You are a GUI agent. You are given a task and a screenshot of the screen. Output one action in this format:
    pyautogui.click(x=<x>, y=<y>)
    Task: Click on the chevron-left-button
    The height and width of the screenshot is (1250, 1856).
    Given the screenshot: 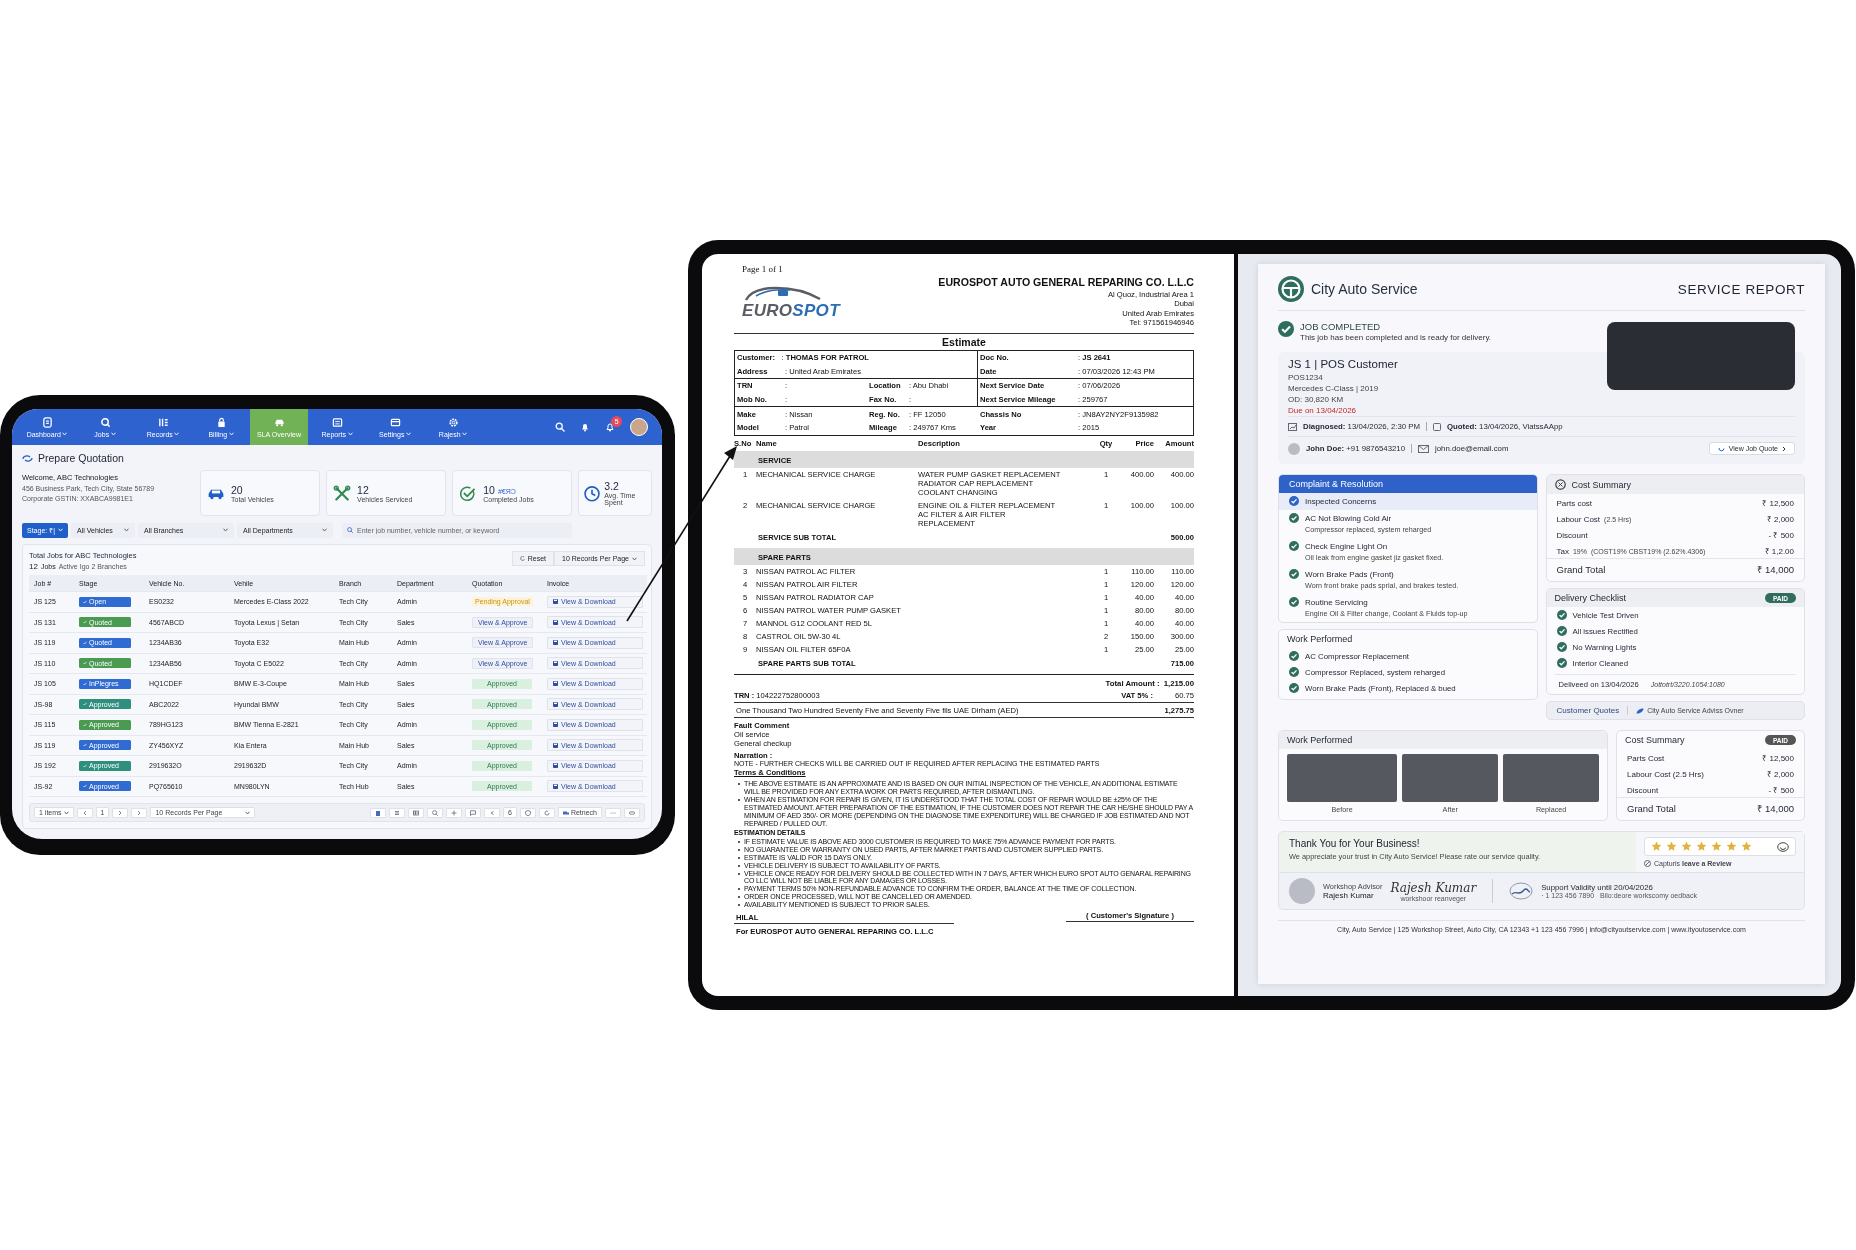 What is the action you would take?
    pyautogui.click(x=84, y=812)
    